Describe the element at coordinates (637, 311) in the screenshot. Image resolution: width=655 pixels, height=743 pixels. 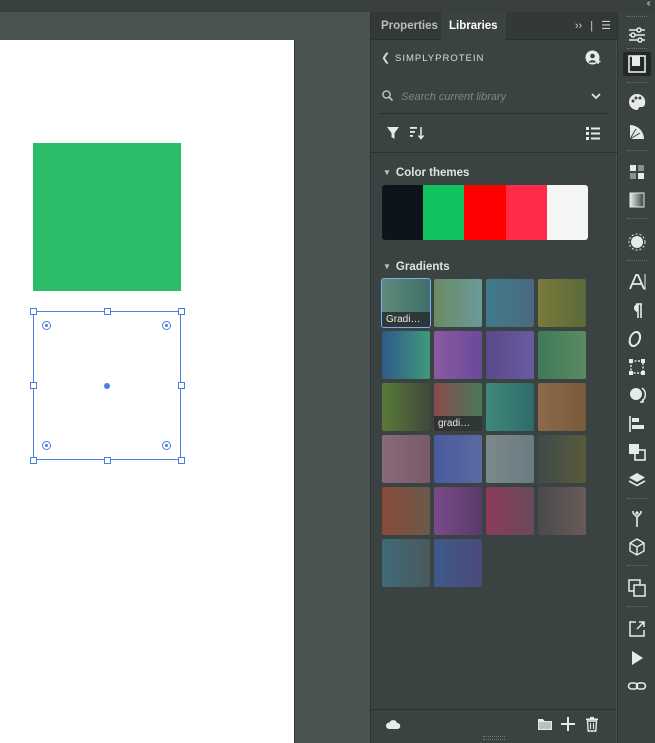
I see `paragraph-icon` at that location.